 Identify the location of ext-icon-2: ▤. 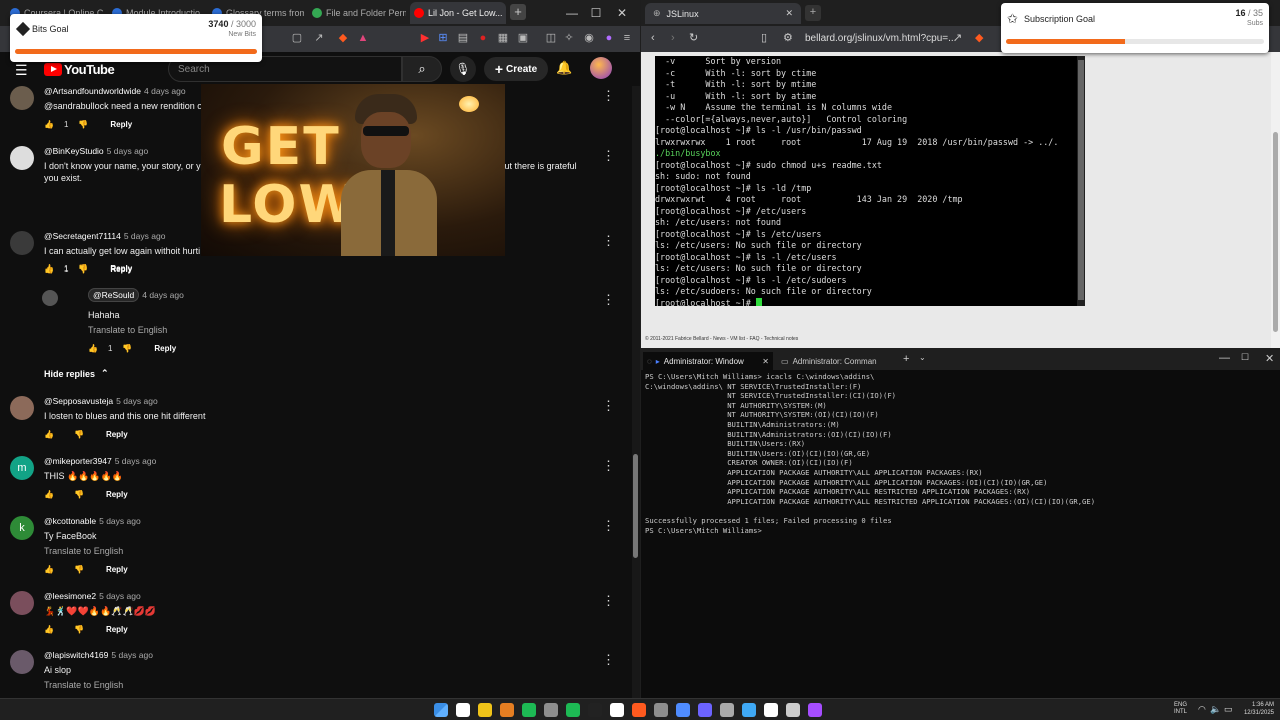
(463, 38).